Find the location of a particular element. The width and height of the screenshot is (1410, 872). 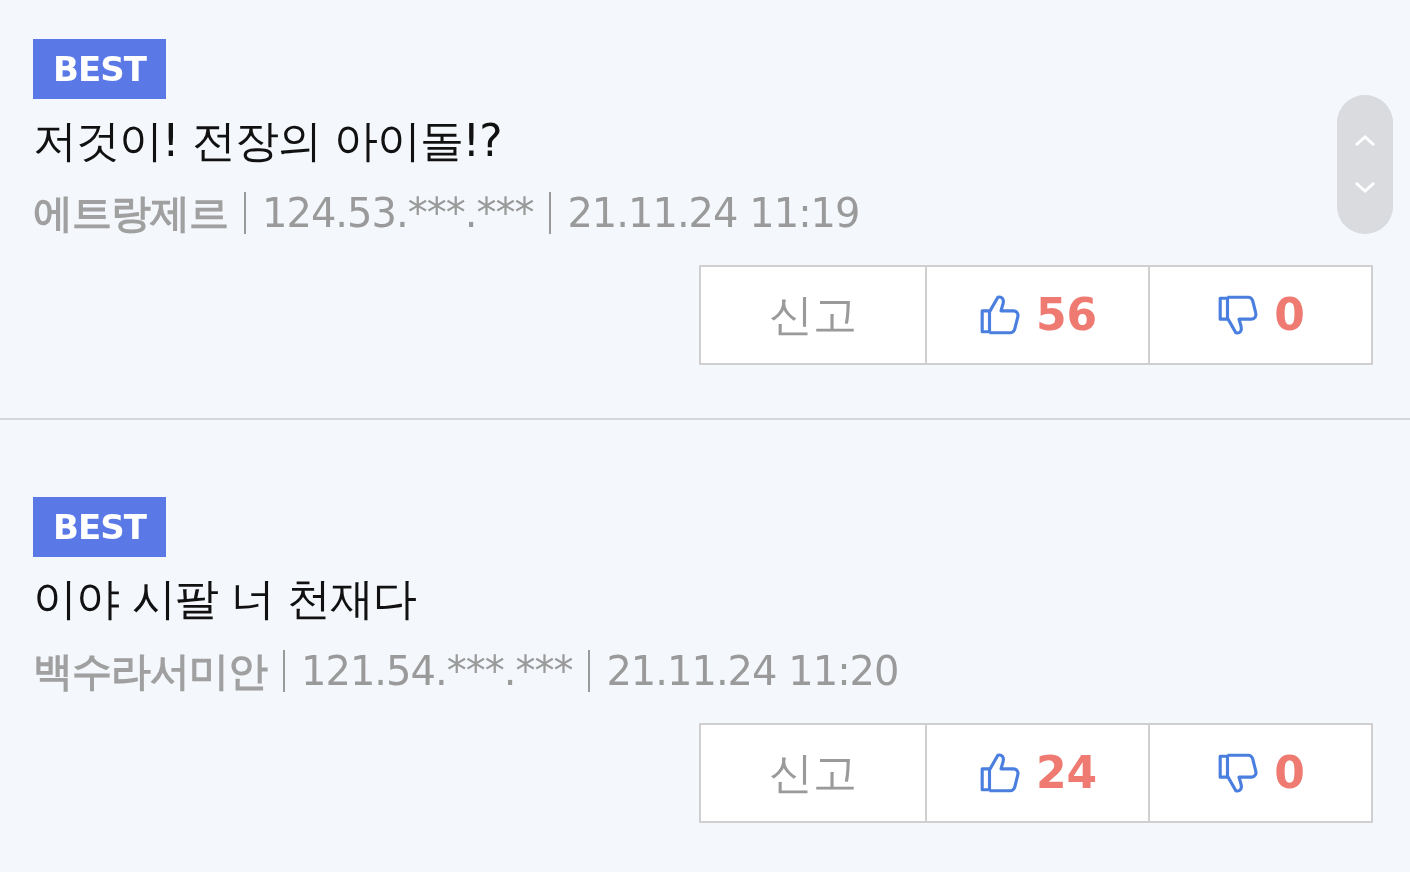

author-name: 에트랑제르 is located at coordinates (130, 213).